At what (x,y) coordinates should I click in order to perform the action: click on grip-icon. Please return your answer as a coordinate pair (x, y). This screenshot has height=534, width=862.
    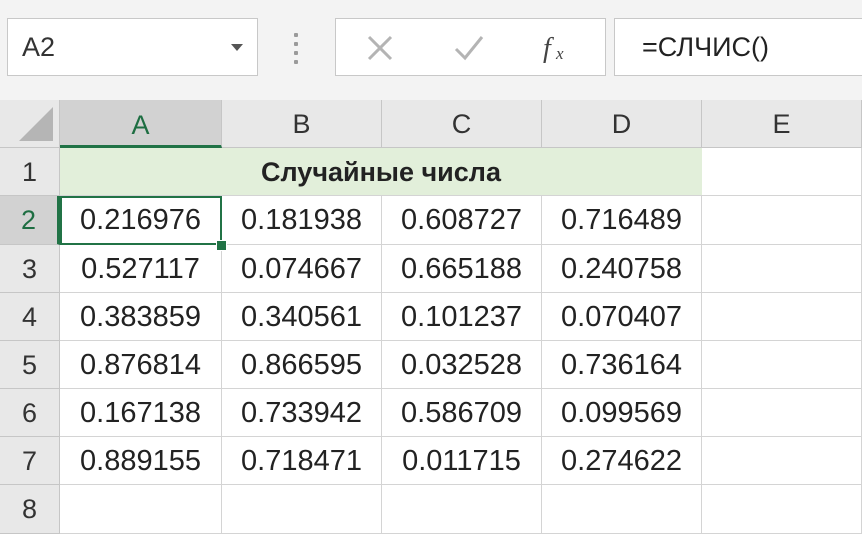
    Looking at the image, I should click on (296, 48).